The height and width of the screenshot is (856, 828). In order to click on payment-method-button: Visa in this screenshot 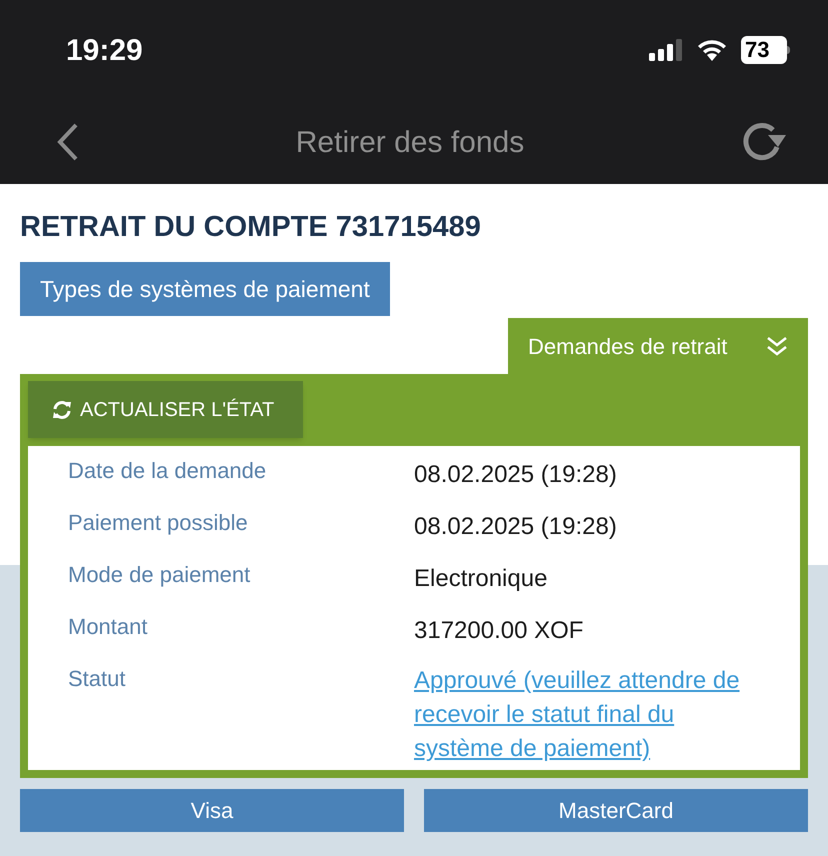, I will do `click(212, 810)`.